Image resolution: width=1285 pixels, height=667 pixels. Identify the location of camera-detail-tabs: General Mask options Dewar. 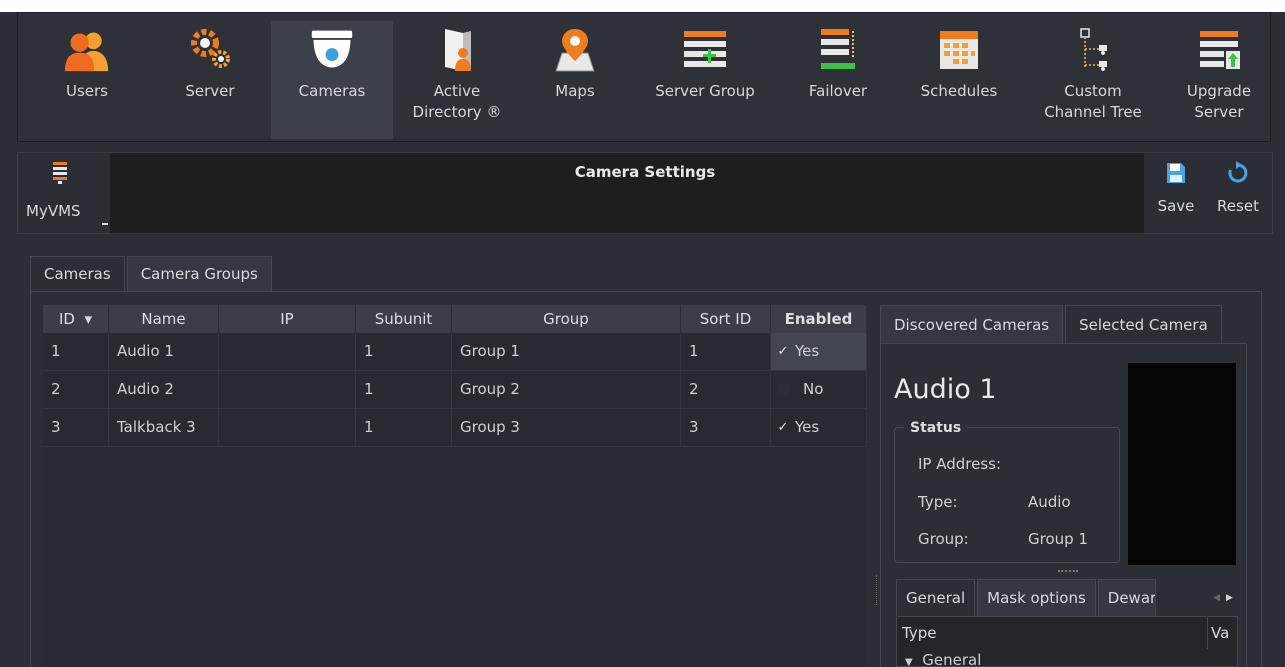
(1027, 597).